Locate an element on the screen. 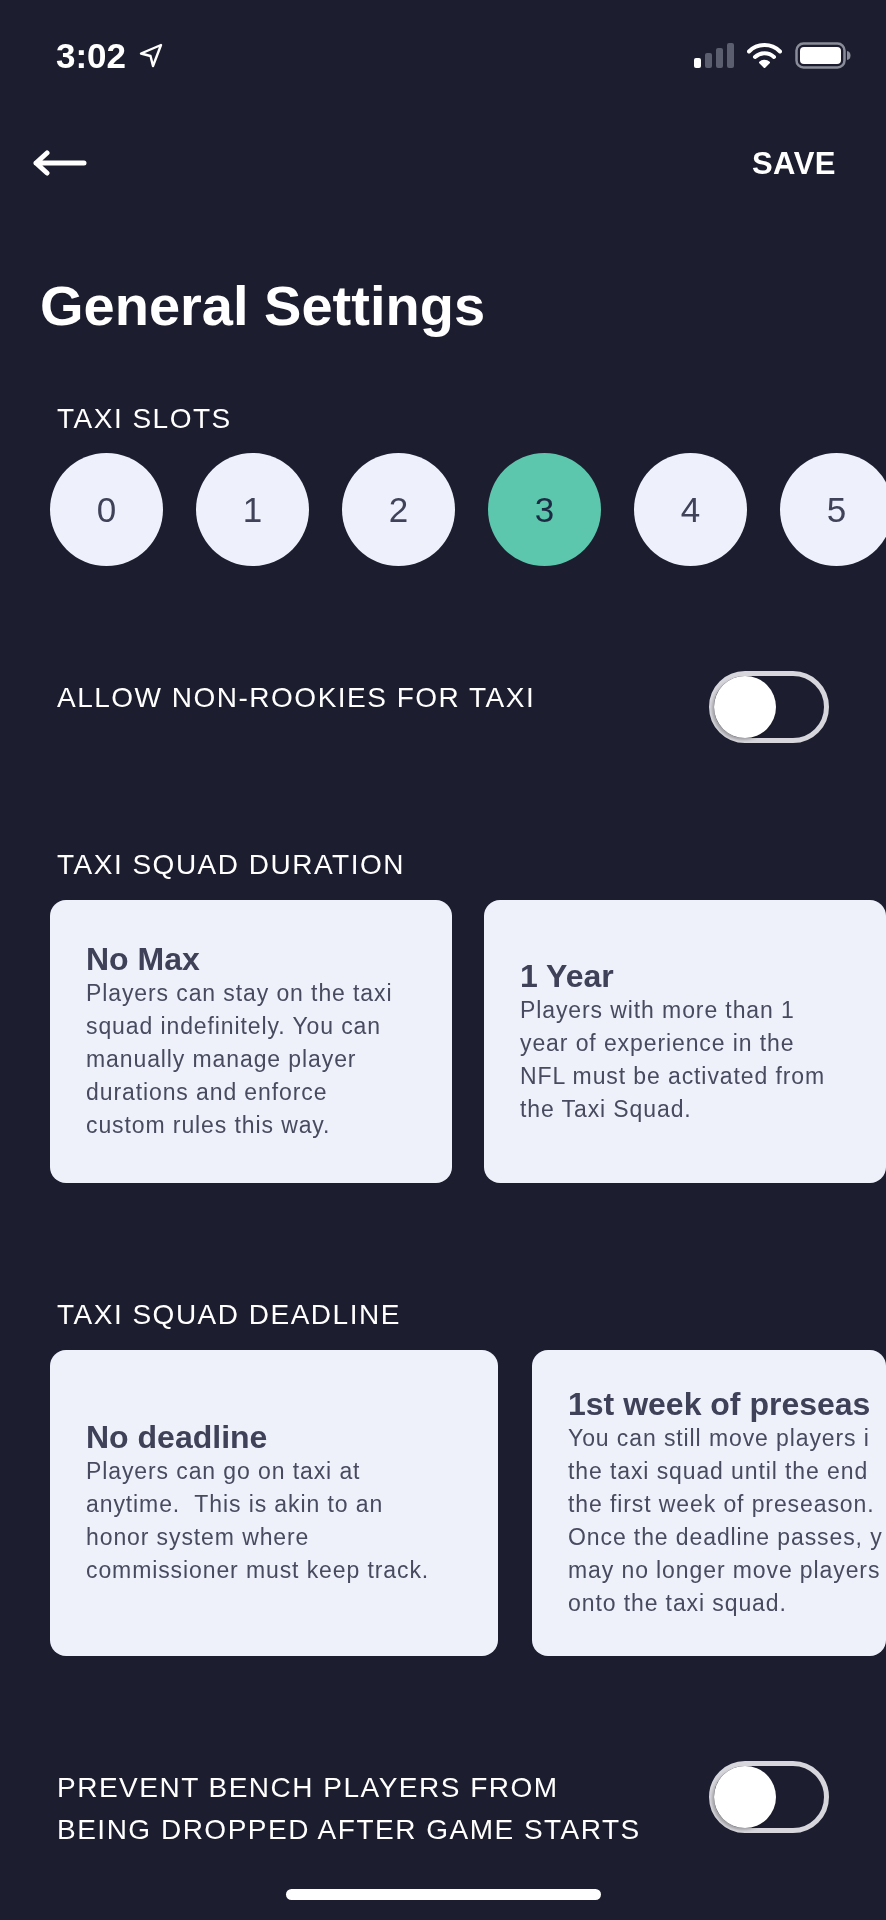  arrow-left-icon is located at coordinates (59, 163).